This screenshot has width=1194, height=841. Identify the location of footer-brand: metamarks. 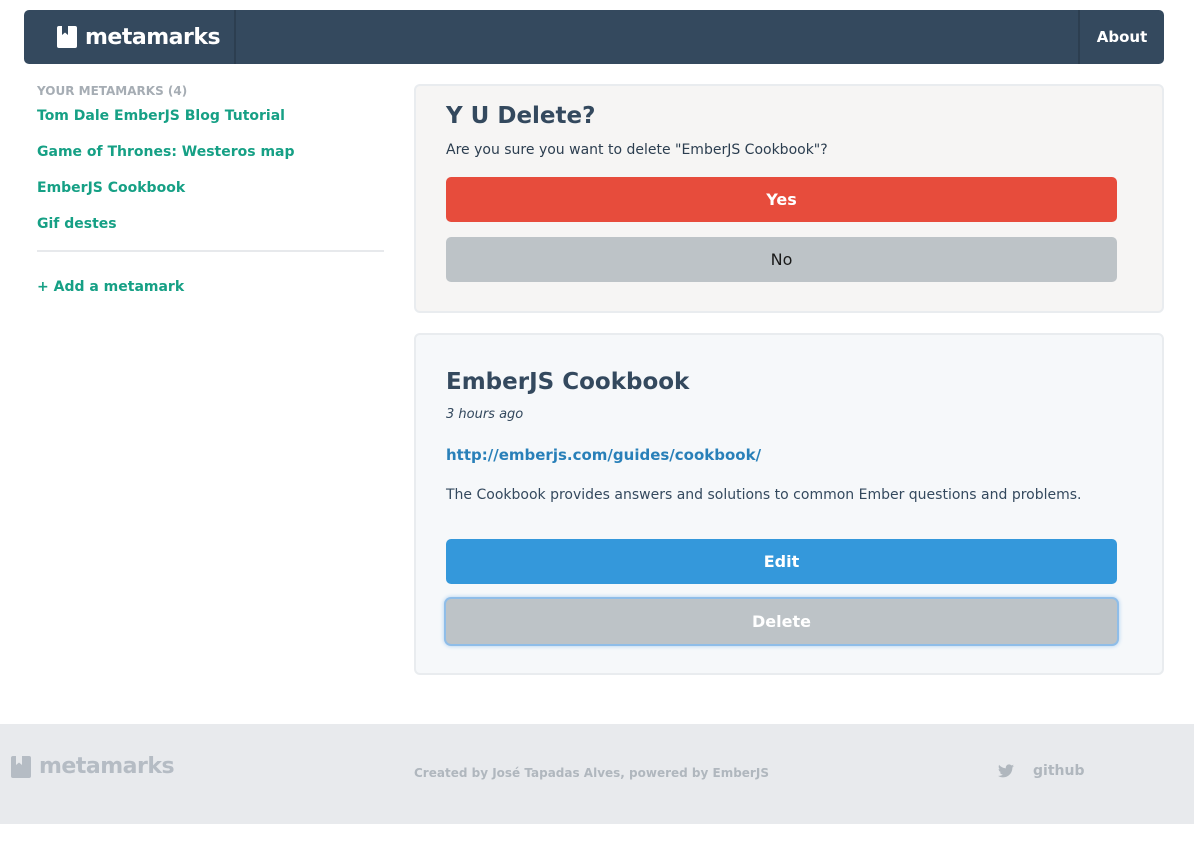
(93, 766).